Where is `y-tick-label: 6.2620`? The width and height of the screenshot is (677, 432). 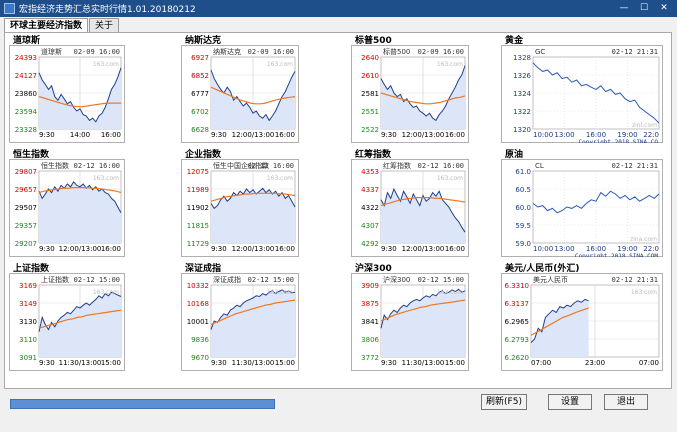
y-tick-label: 6.2620 is located at coordinates (517, 358).